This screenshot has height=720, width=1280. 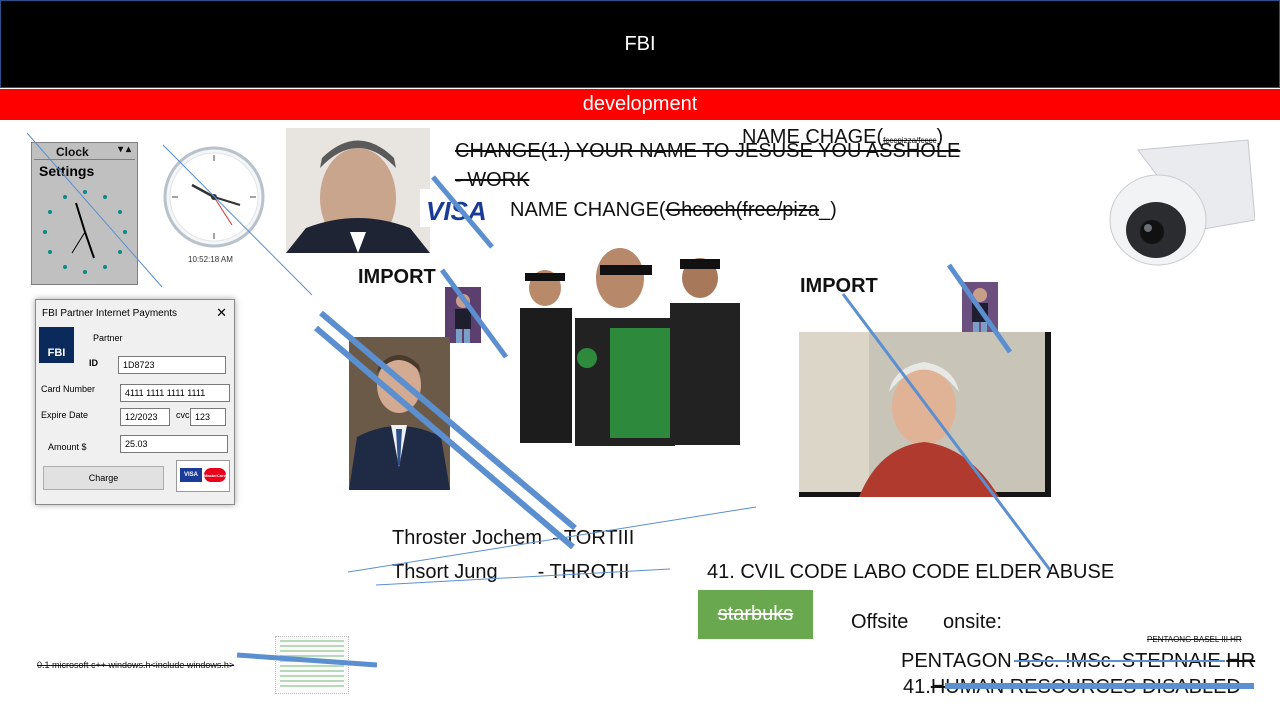 I want to click on code-thumbnail, so click(x=312, y=665).